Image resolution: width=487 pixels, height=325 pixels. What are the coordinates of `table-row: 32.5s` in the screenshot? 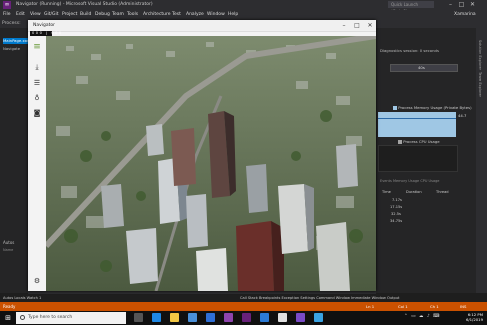 It's located at (418, 215).